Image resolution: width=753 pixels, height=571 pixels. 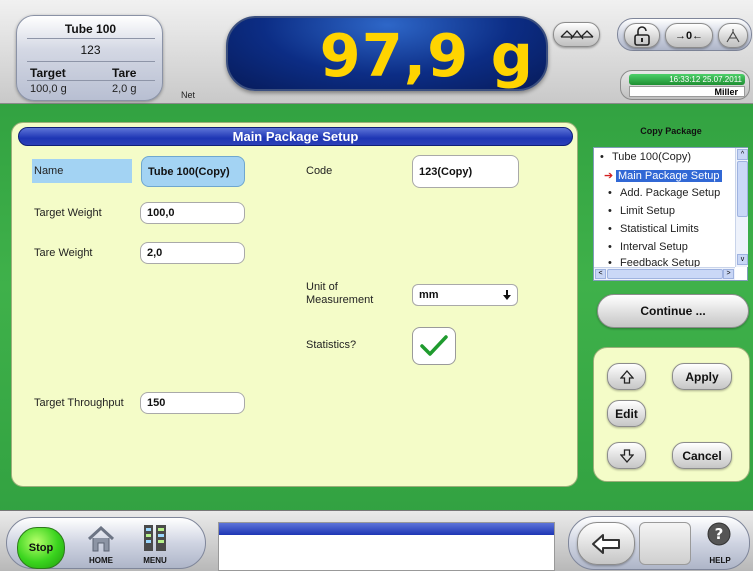 What do you see at coordinates (188, 95) in the screenshot?
I see `net-label: Net` at bounding box center [188, 95].